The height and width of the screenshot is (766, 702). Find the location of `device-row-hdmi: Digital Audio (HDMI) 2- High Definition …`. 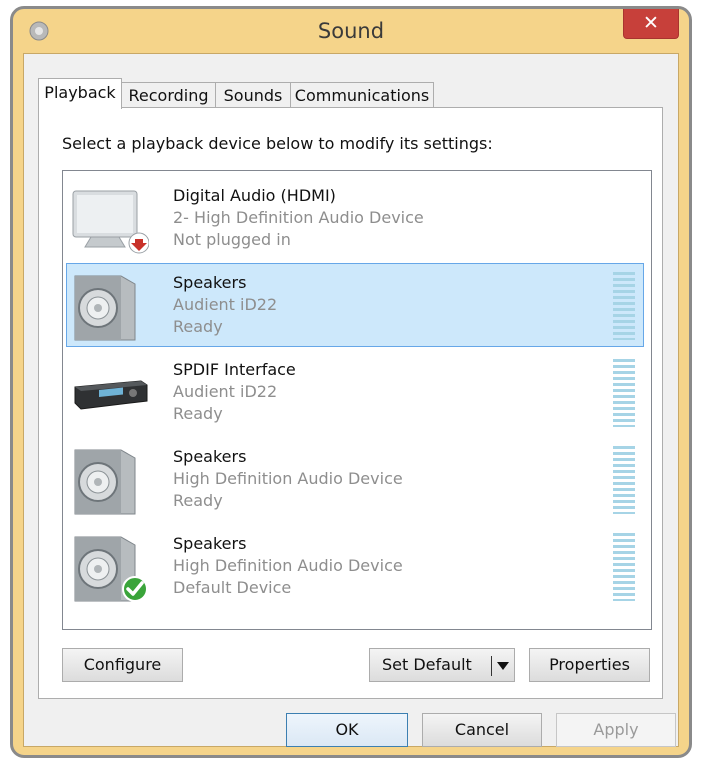

device-row-hdmi: Digital Audio (HDMI) 2- High Definition … is located at coordinates (355, 218).